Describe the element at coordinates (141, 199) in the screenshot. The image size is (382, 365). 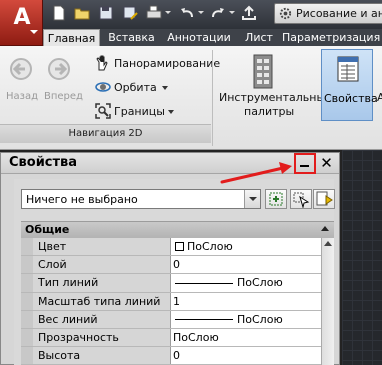
I see `selection-dropdown: Ничего не выбрано` at that location.